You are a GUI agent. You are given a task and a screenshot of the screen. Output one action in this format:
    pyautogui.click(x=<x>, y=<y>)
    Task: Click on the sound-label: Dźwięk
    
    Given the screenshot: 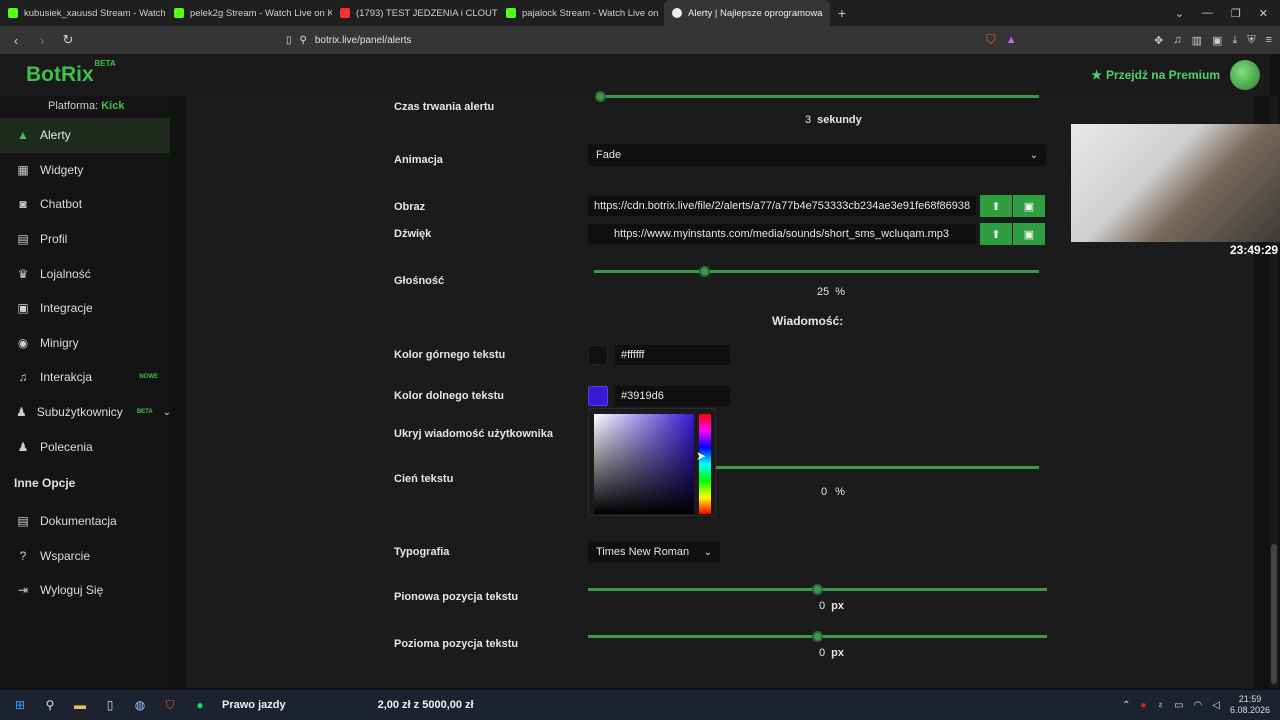 What is the action you would take?
    pyautogui.click(x=413, y=234)
    